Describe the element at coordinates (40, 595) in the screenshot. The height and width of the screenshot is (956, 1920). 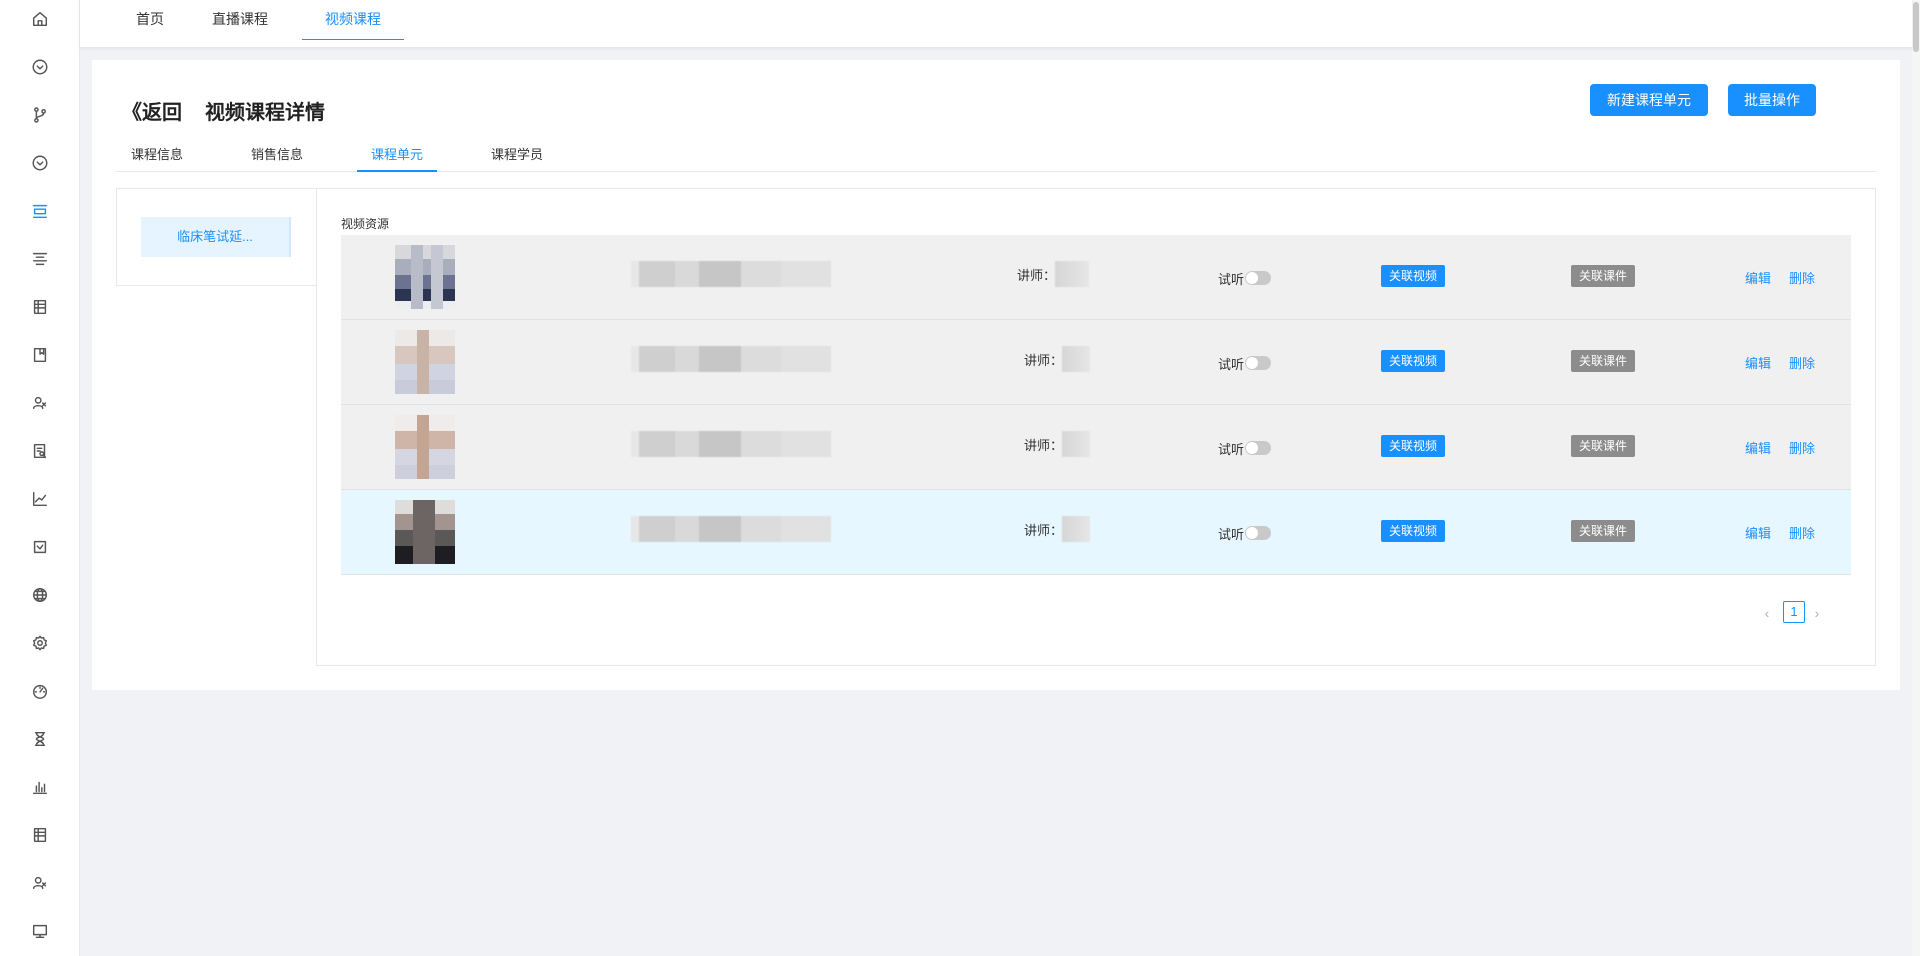
I see `globe-icon` at that location.